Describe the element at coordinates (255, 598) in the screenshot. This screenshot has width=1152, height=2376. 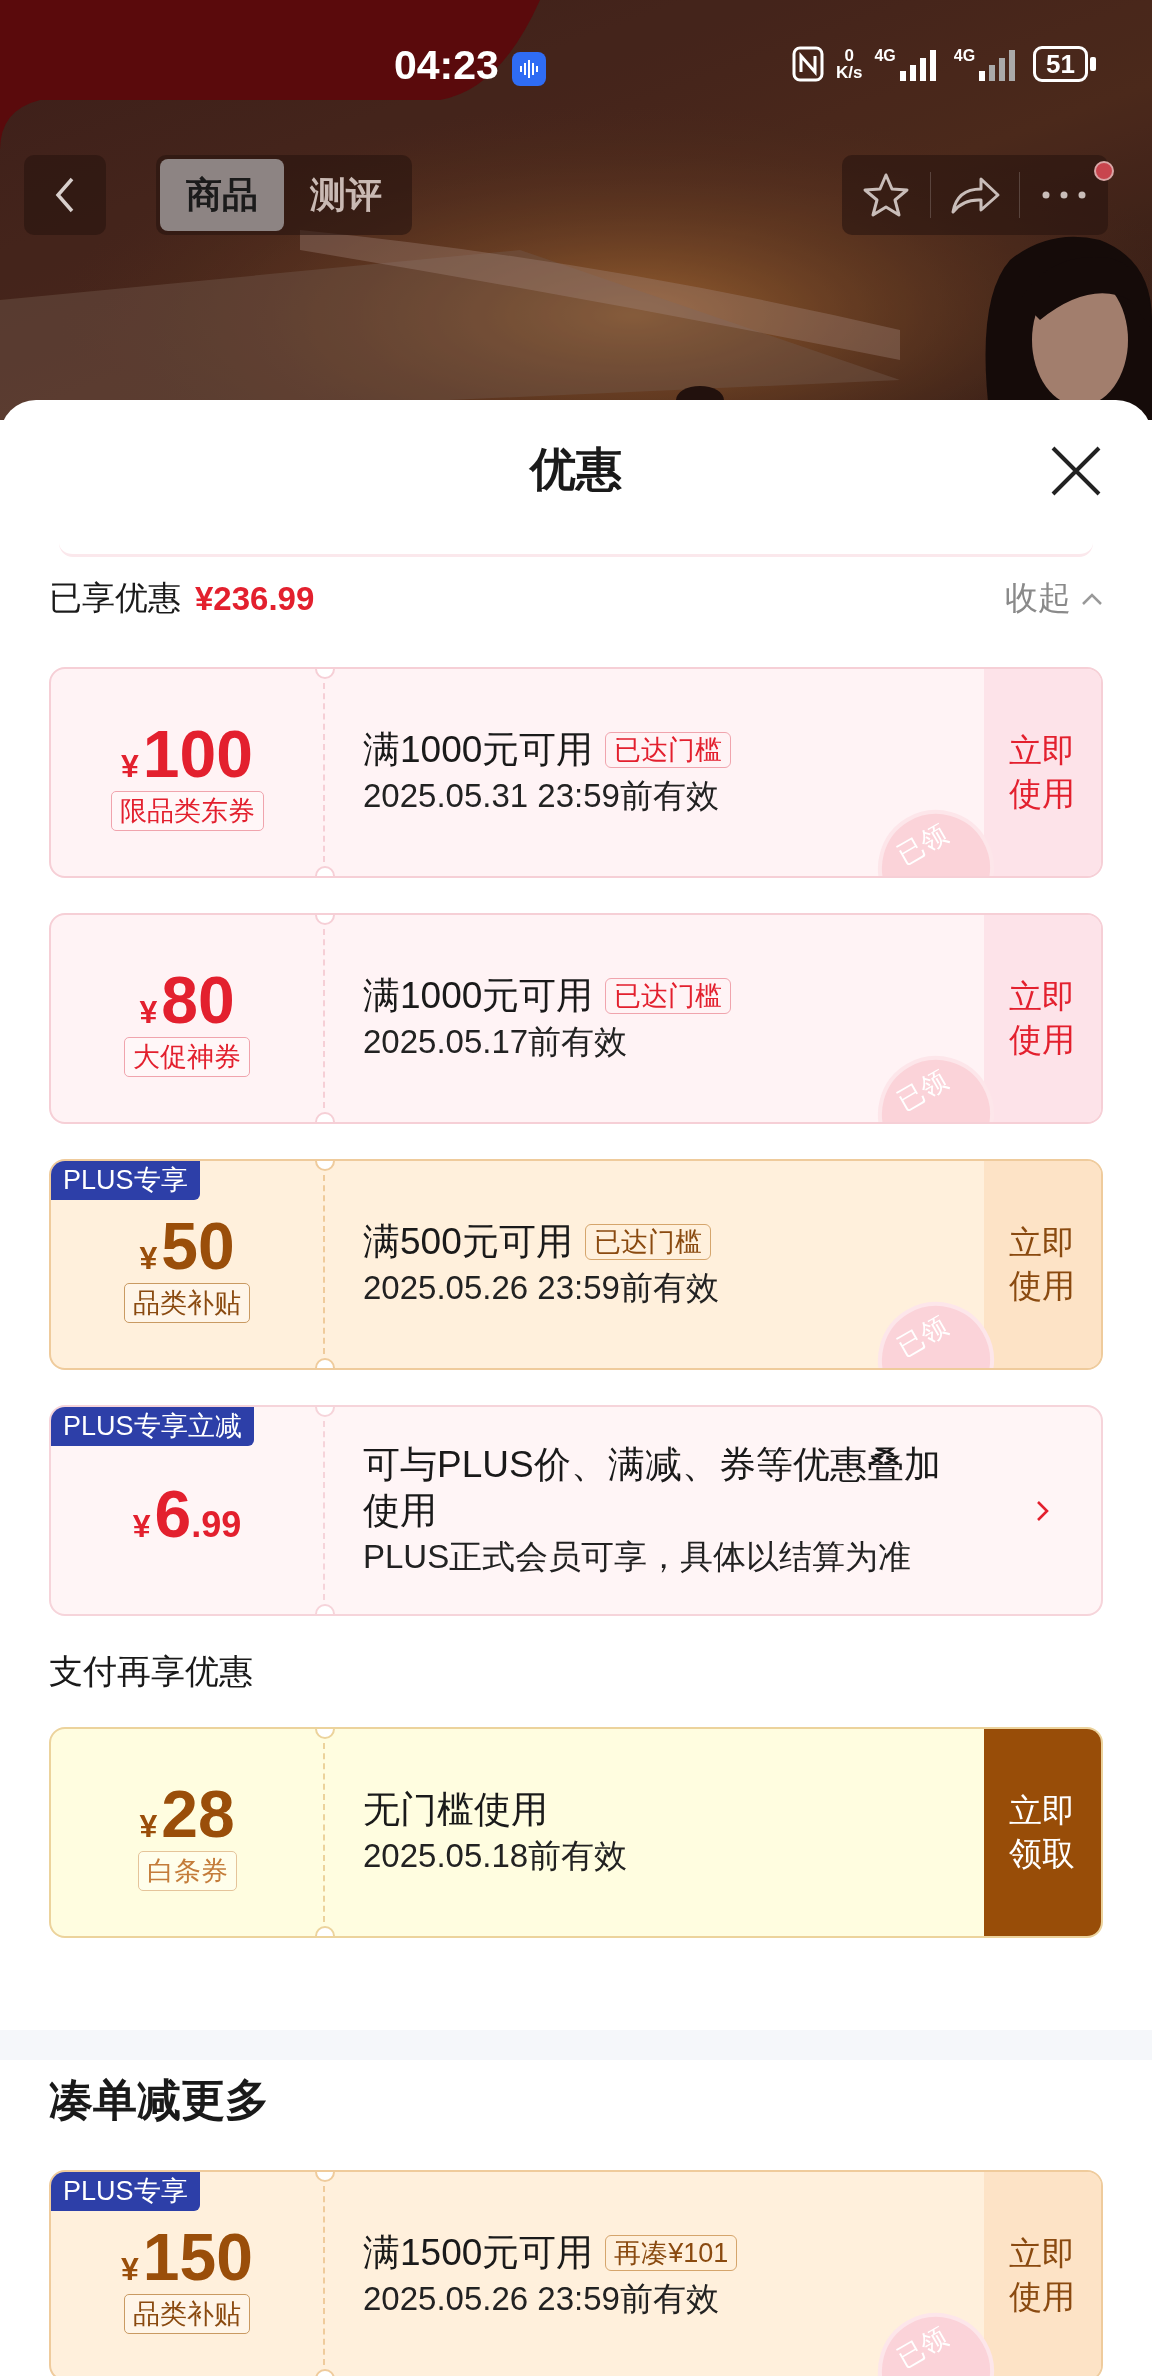
I see `saved-amount: ¥236.99` at that location.